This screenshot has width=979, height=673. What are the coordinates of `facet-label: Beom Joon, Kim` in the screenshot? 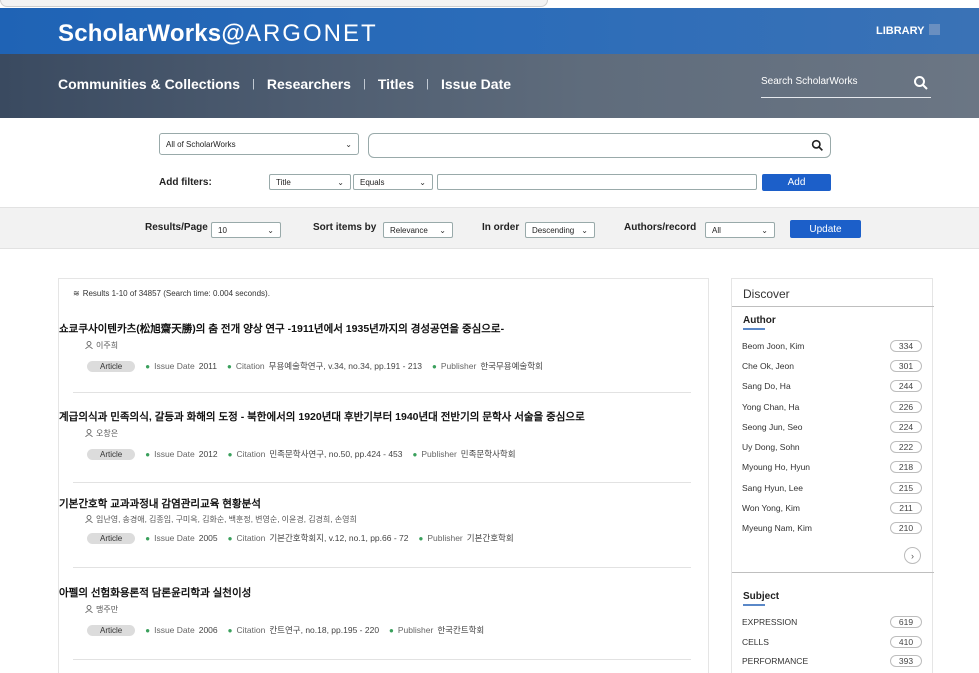 It's located at (773, 346).